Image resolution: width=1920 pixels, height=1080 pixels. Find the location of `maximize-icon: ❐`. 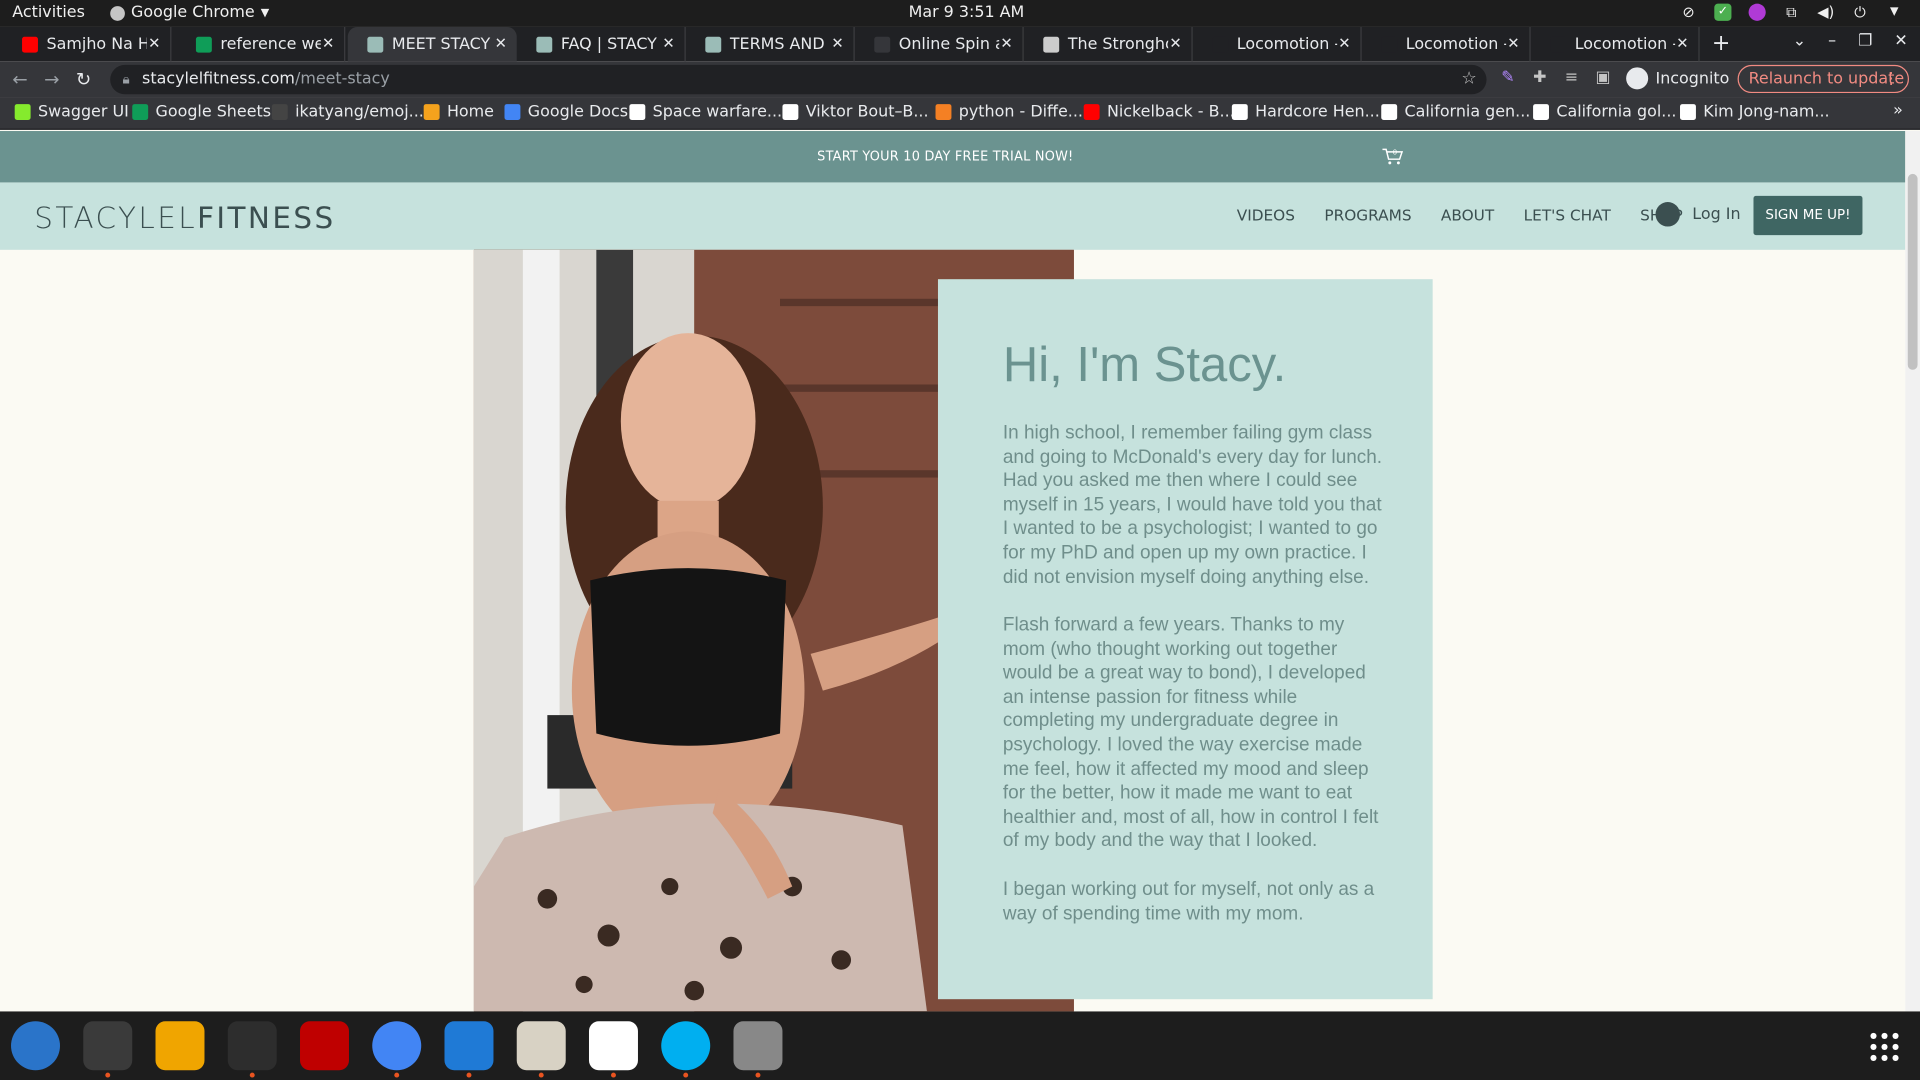

maximize-icon: ❐ is located at coordinates (1865, 41).